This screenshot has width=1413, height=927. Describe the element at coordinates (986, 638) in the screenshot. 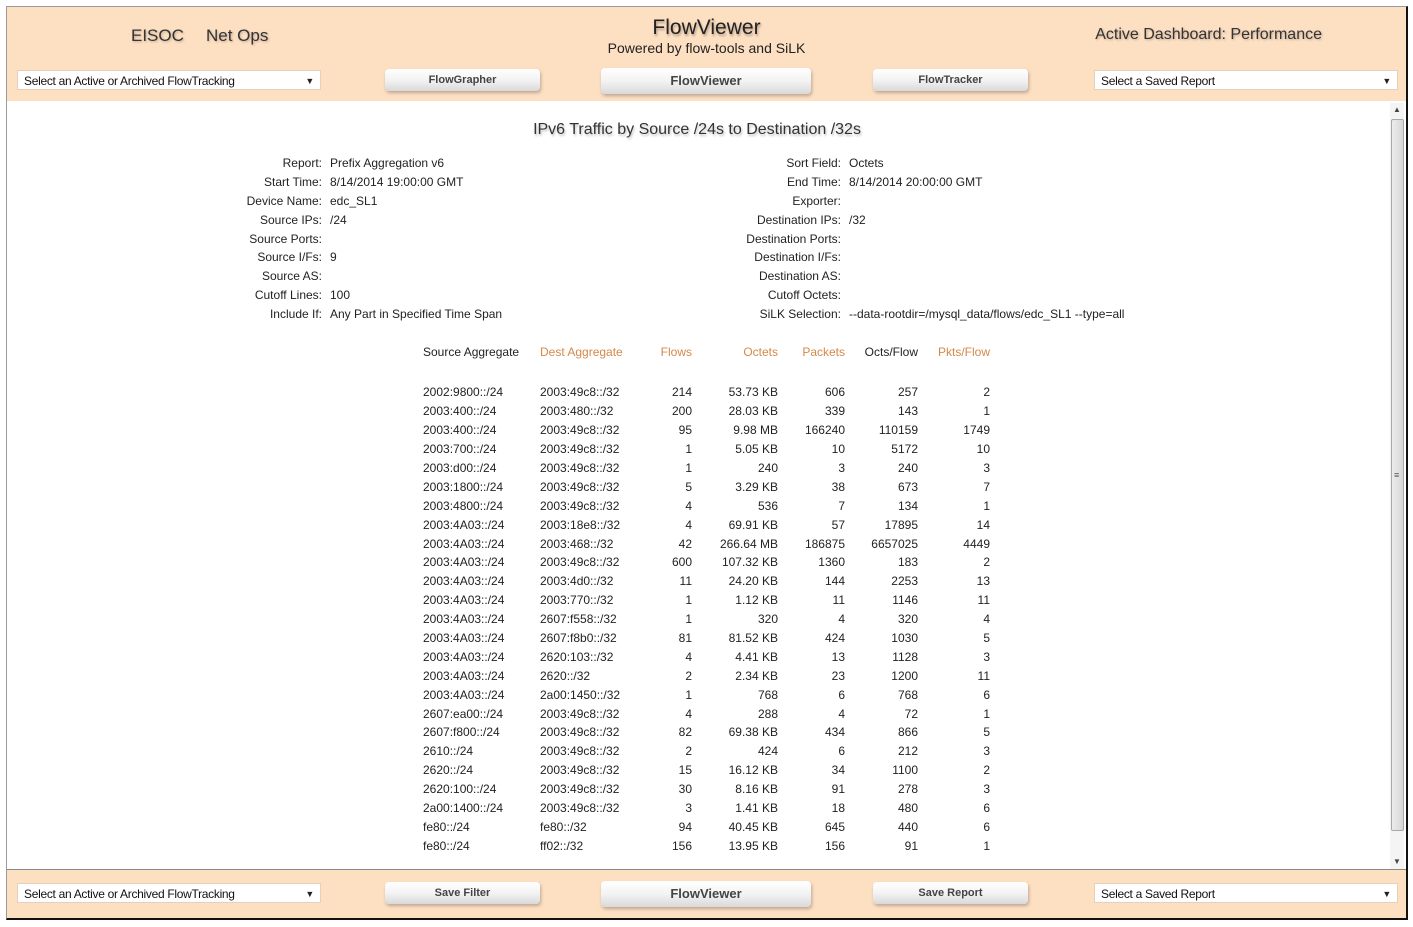

I see `cell-pkts-per-flow: 5` at that location.